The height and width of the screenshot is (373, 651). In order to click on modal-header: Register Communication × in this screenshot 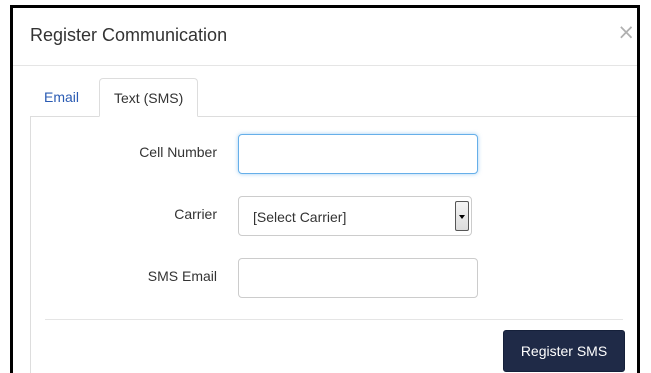, I will do `click(325, 37)`.